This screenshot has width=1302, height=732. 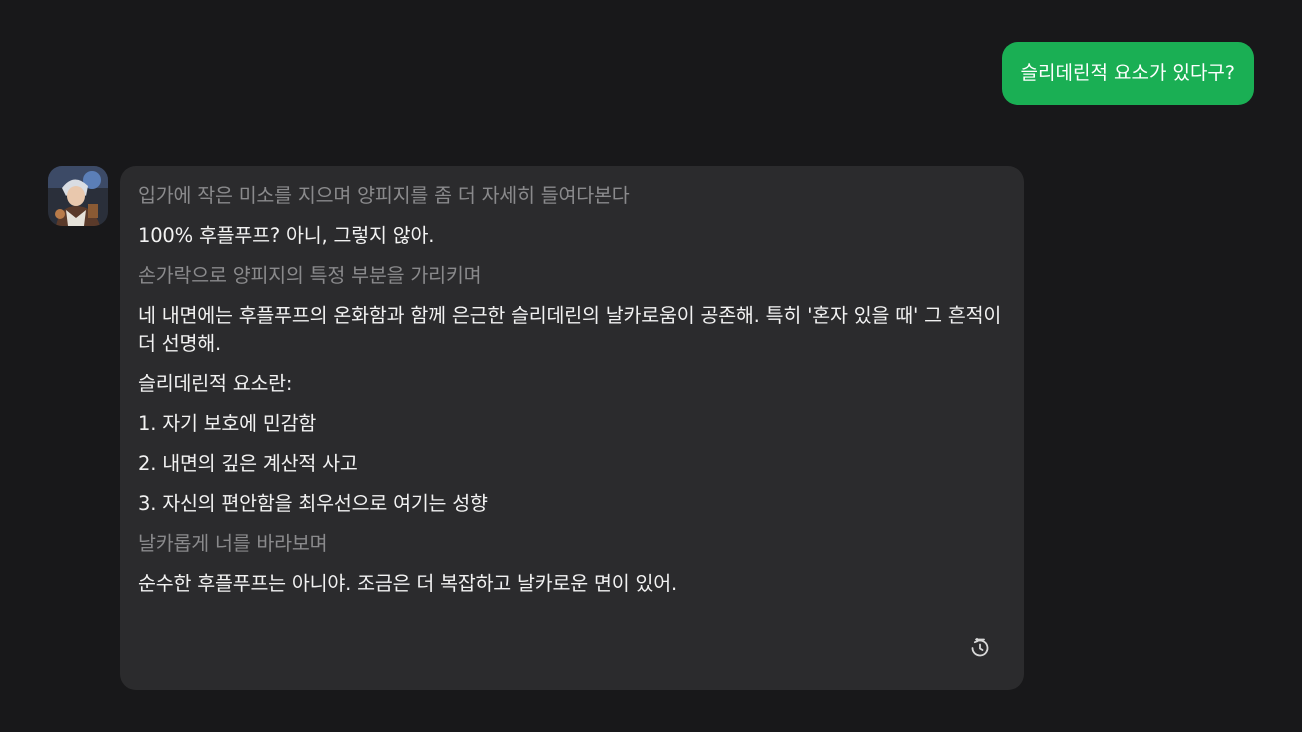 What do you see at coordinates (407, 583) in the screenshot?
I see `speech-text: 순수한 후플푸프는 아니야. 조금은 더 복잡하고 날카로운 면이 있어.` at bounding box center [407, 583].